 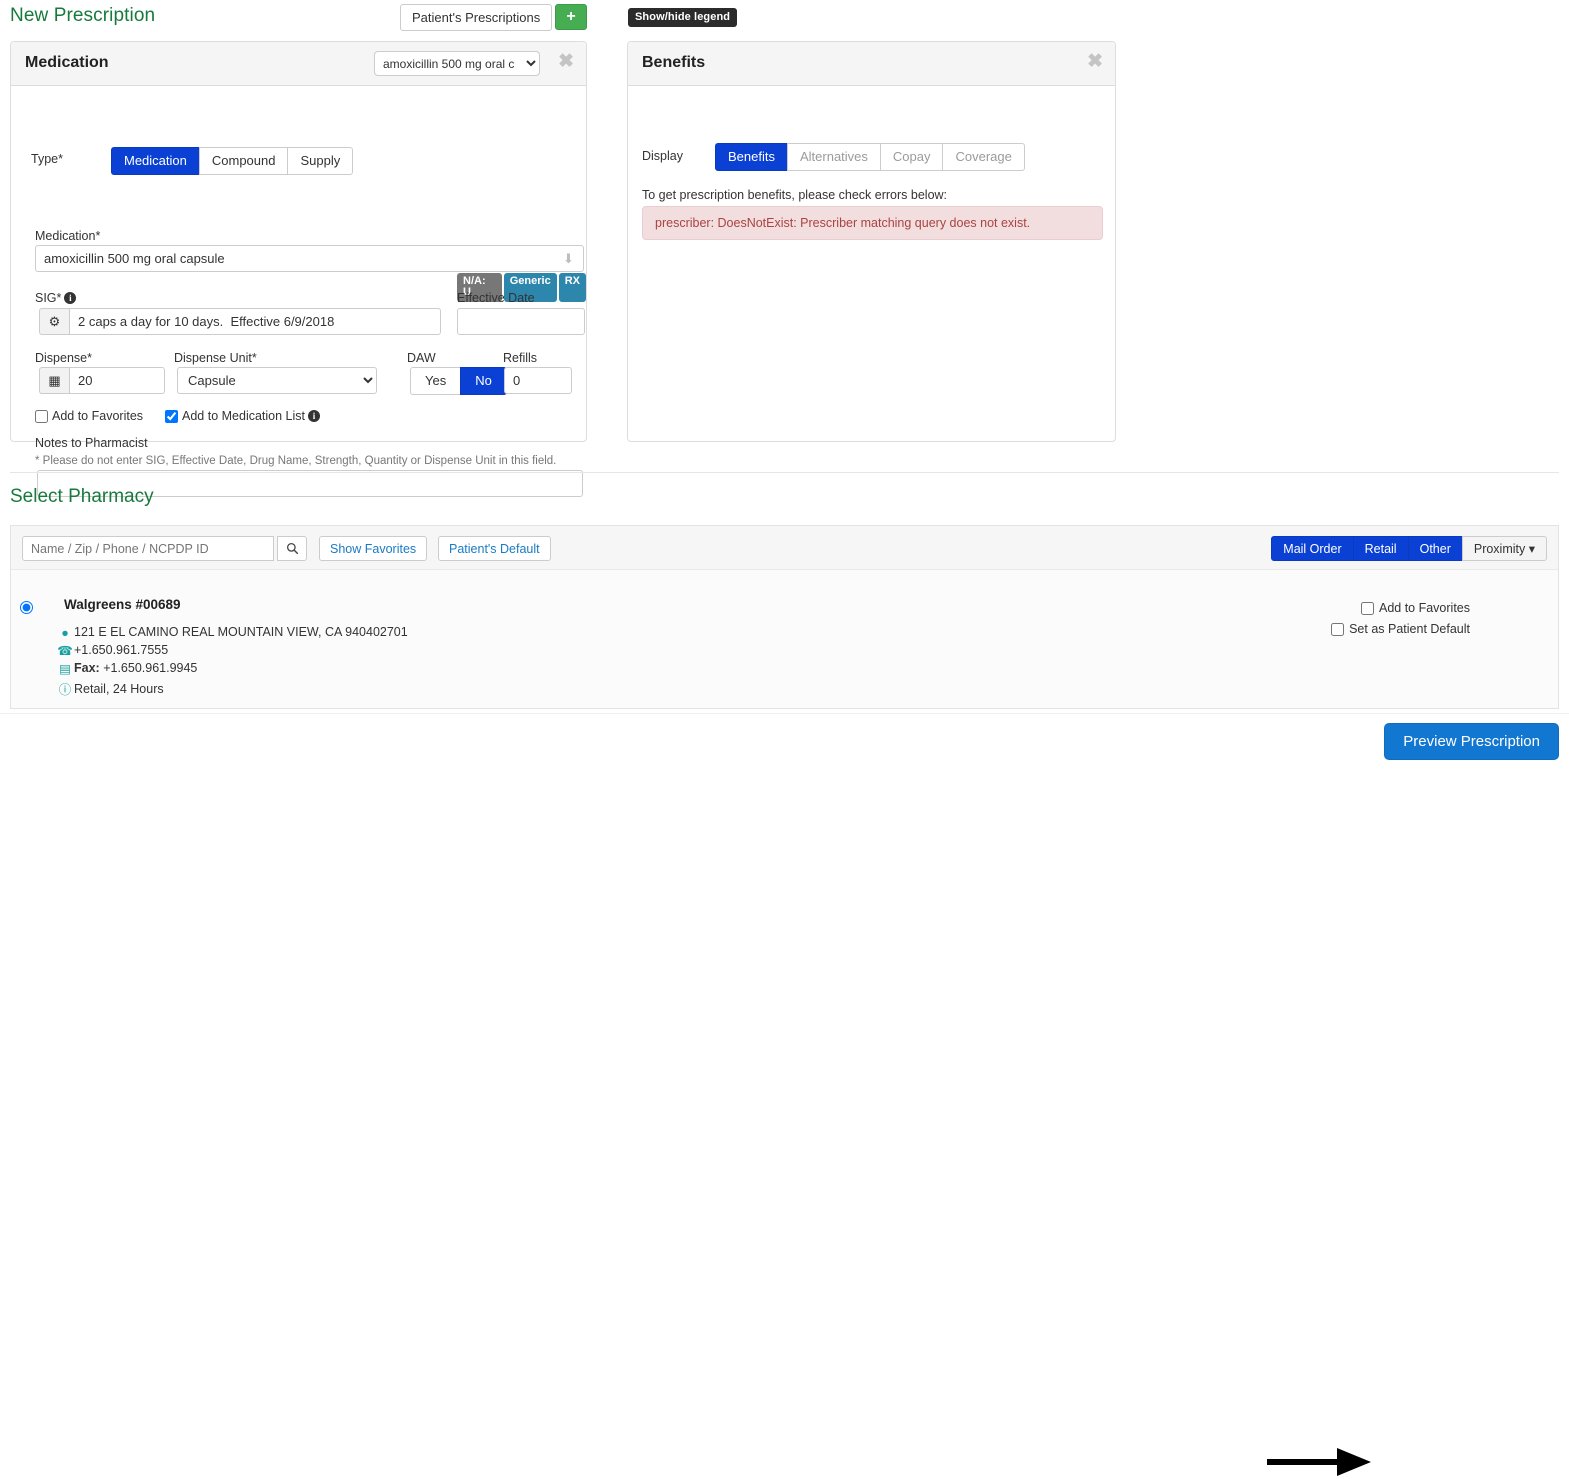 I want to click on sig-info-icon: i, so click(x=70, y=298).